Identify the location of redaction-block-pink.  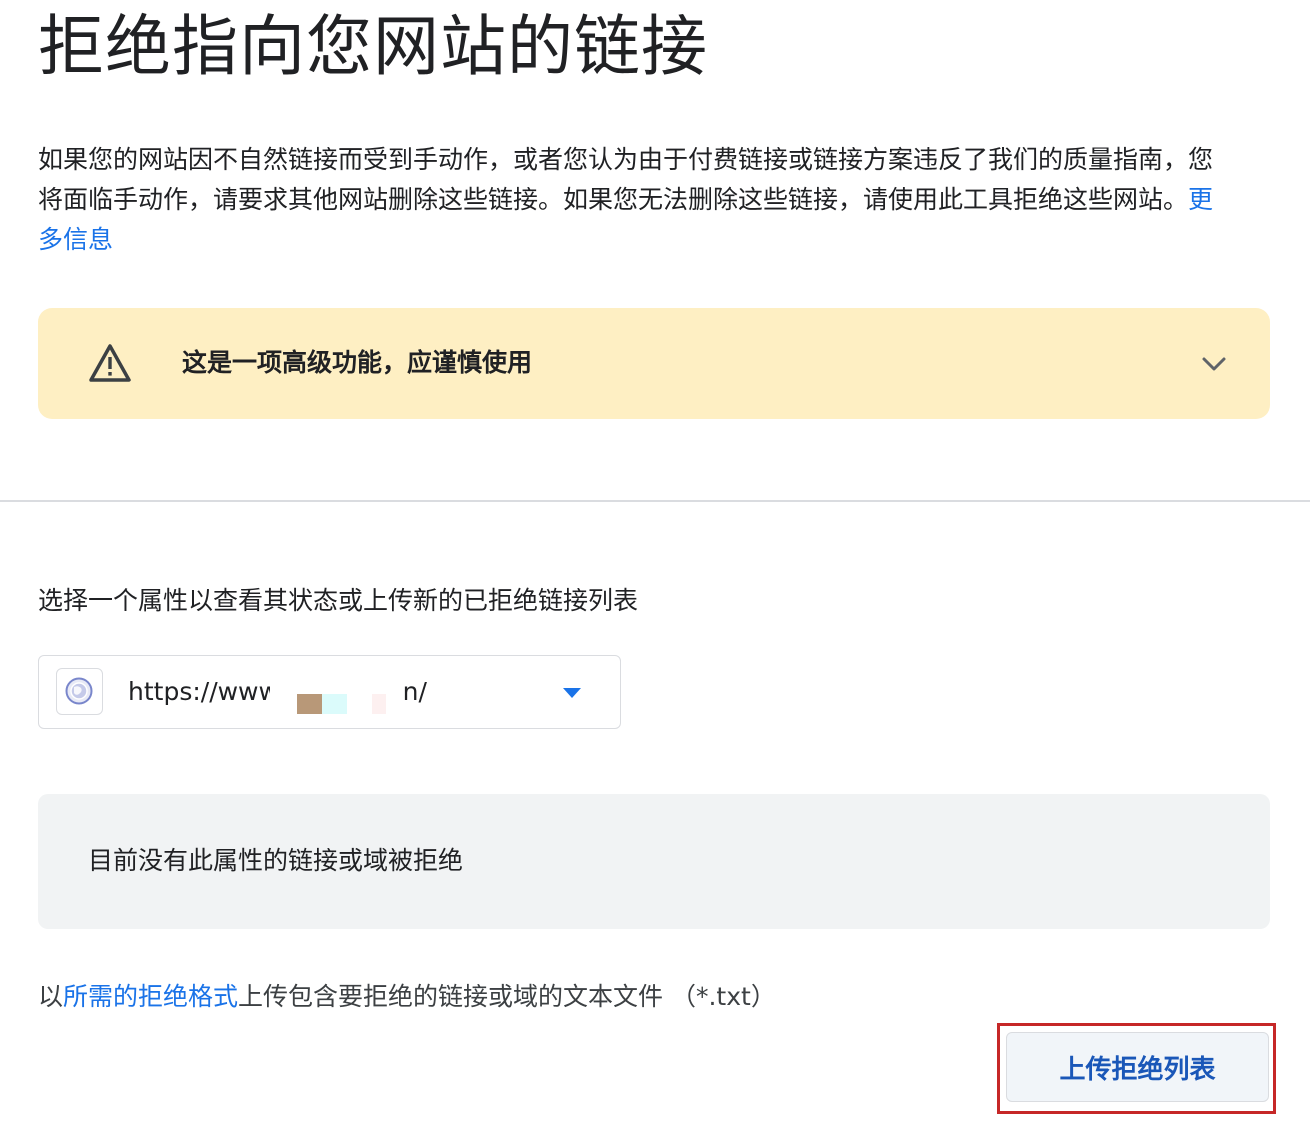
(379, 704).